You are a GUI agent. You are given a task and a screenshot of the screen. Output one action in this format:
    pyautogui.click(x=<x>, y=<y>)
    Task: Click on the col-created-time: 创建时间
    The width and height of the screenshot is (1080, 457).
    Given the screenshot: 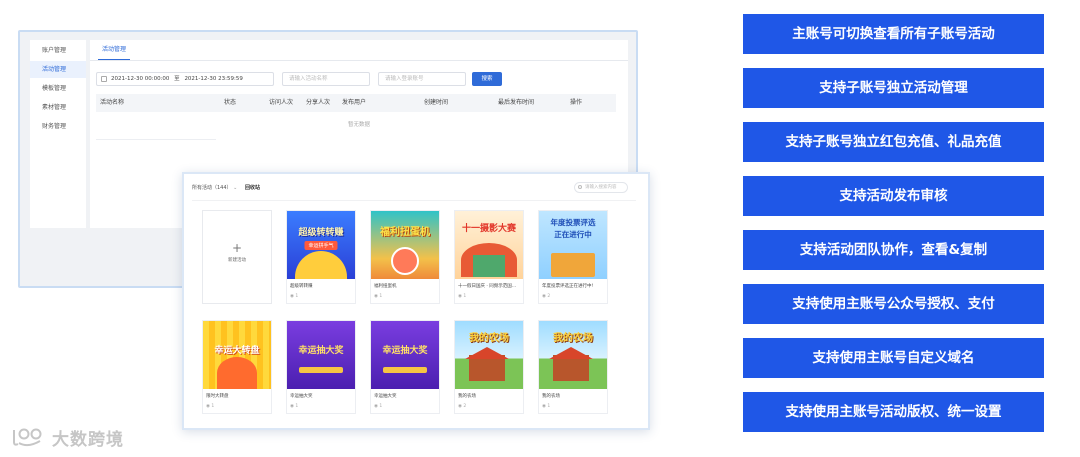 What is the action you would take?
    pyautogui.click(x=436, y=102)
    